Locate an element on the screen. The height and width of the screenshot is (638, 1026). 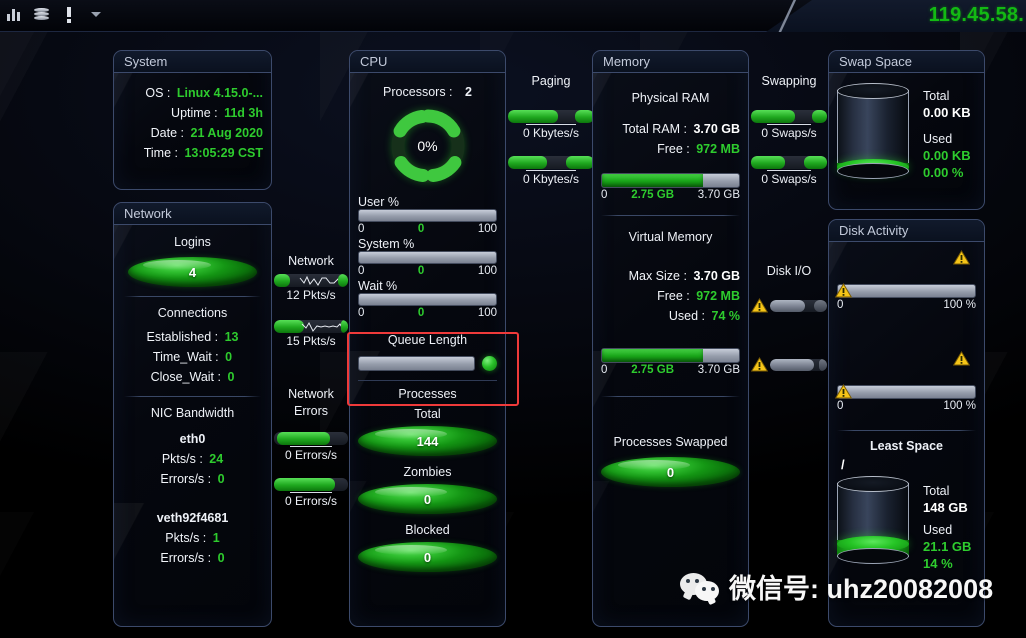
network-errors-title: Network Errors is located at coordinates (311, 402).